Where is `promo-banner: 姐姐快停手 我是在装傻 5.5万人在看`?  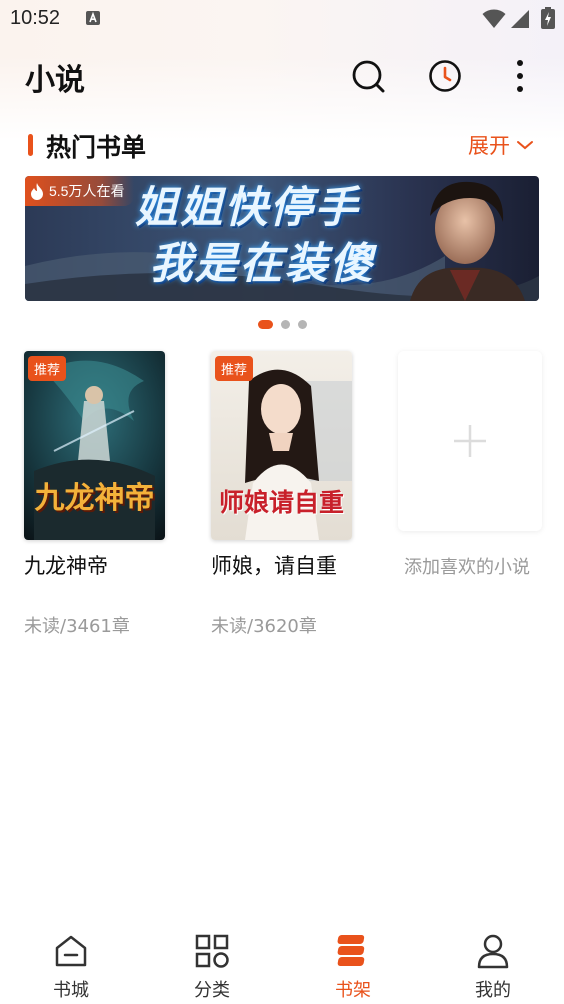
promo-banner: 姐姐快停手 我是在装傻 5.5万人在看 is located at coordinates (282, 238).